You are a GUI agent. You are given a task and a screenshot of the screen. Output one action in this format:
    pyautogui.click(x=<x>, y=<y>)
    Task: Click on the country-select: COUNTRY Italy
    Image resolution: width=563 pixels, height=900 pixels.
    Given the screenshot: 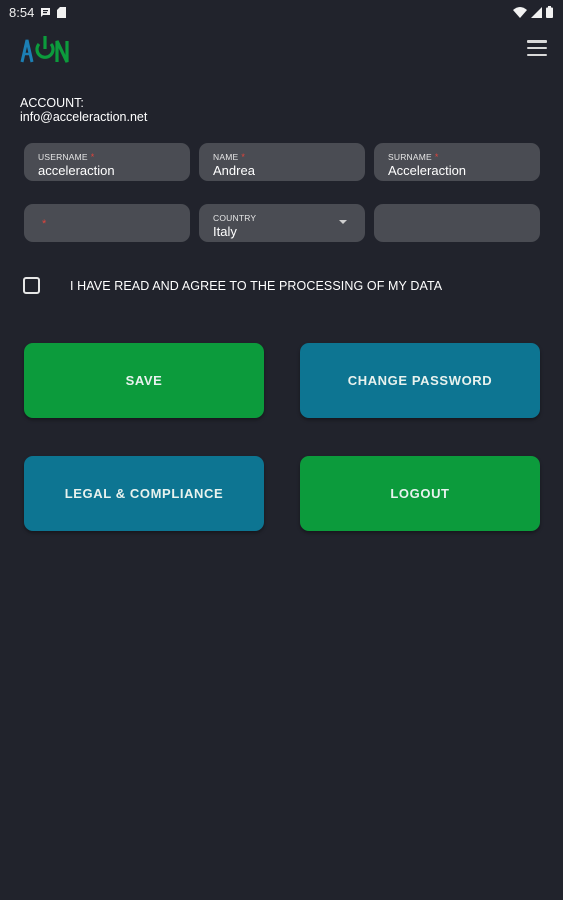 What is the action you would take?
    pyautogui.click(x=282, y=223)
    